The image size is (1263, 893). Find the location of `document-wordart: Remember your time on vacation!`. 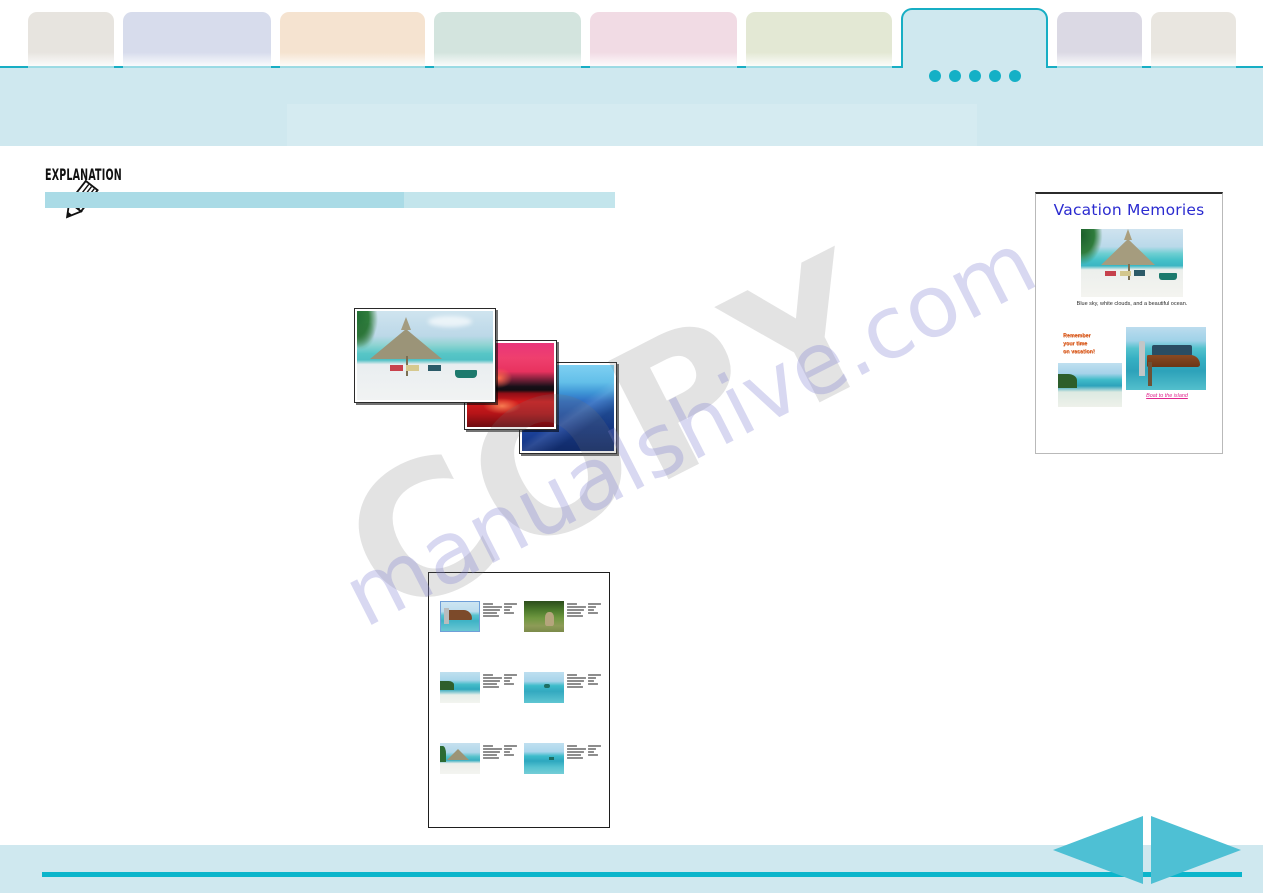

document-wordart: Remember your time on vacation! is located at coordinates (1090, 344).